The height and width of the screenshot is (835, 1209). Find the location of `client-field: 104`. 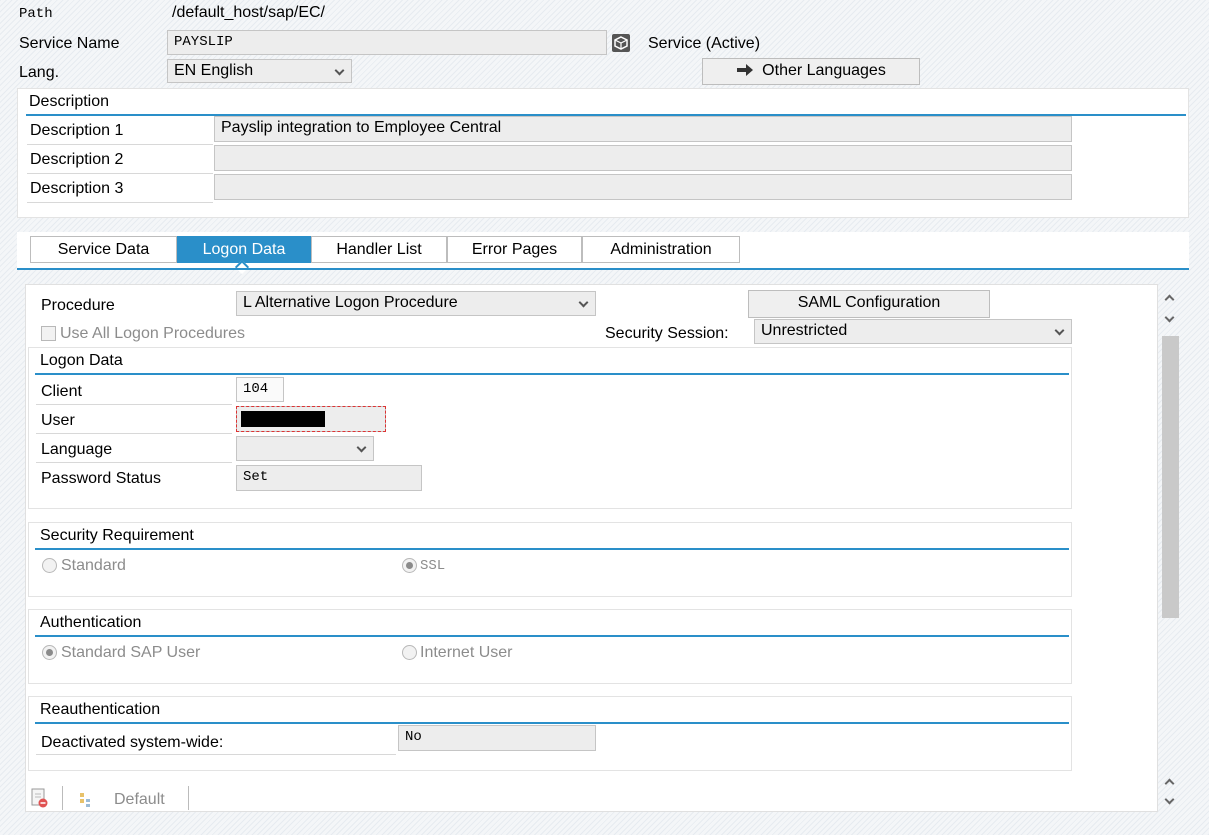

client-field: 104 is located at coordinates (260, 389).